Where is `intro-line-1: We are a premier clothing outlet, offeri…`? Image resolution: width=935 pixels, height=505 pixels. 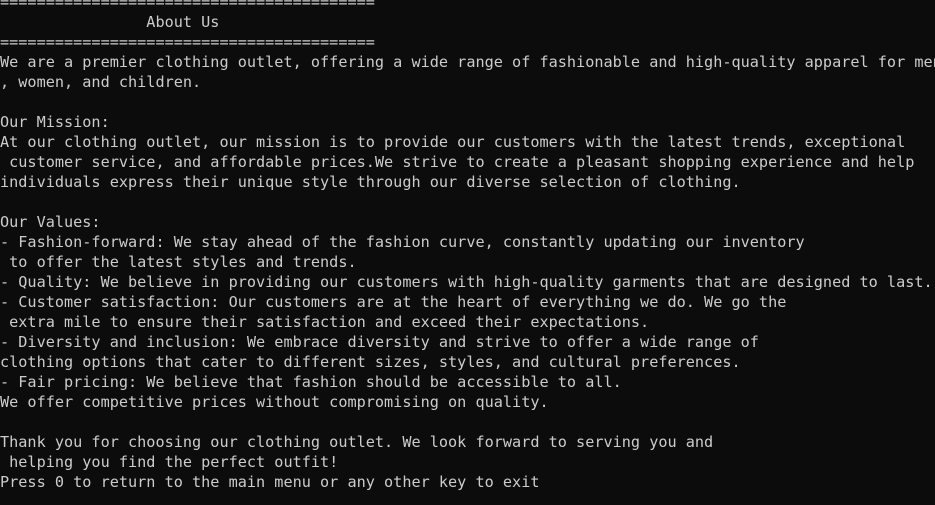 intro-line-1: We are a premier clothing outlet, offeri… is located at coordinates (467, 62).